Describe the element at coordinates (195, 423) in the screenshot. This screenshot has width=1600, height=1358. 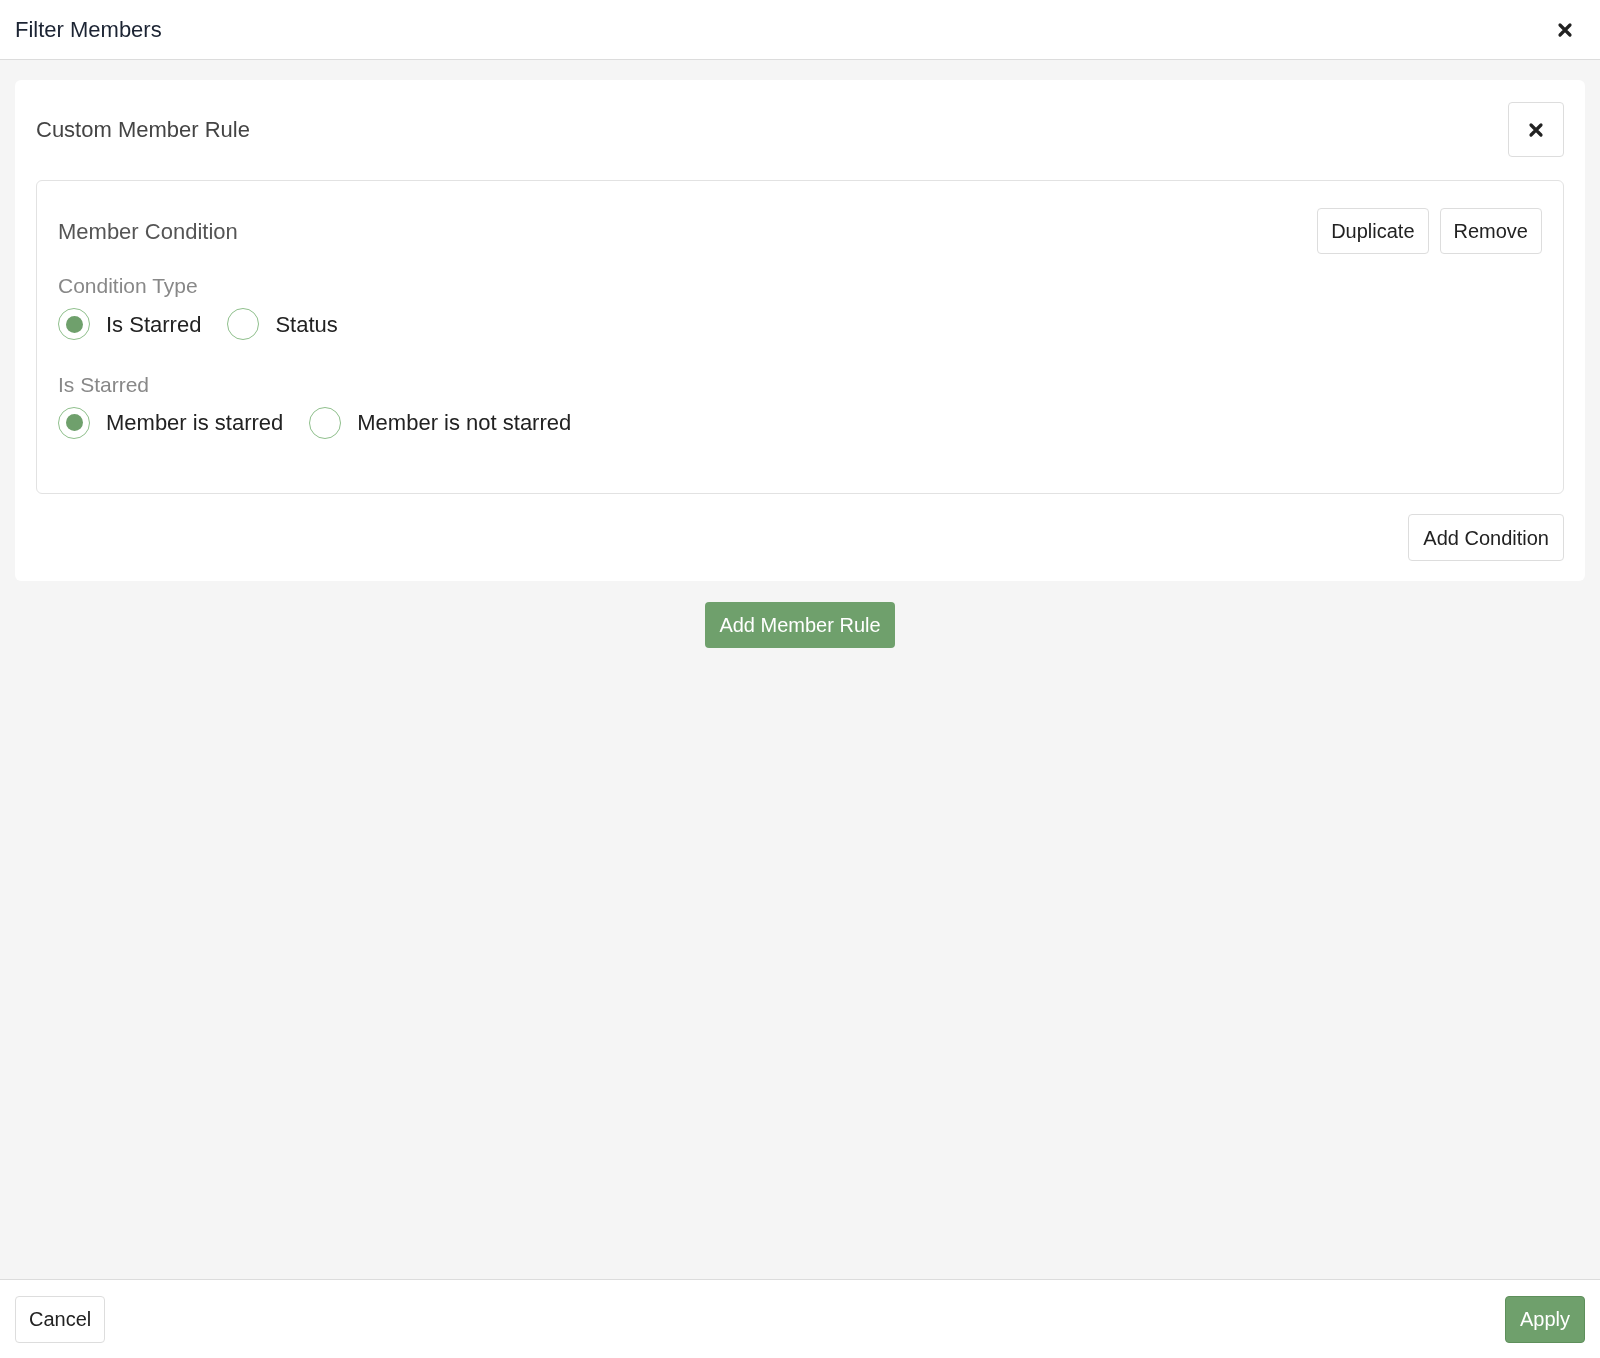
I see `radio-label: Member is starred` at that location.